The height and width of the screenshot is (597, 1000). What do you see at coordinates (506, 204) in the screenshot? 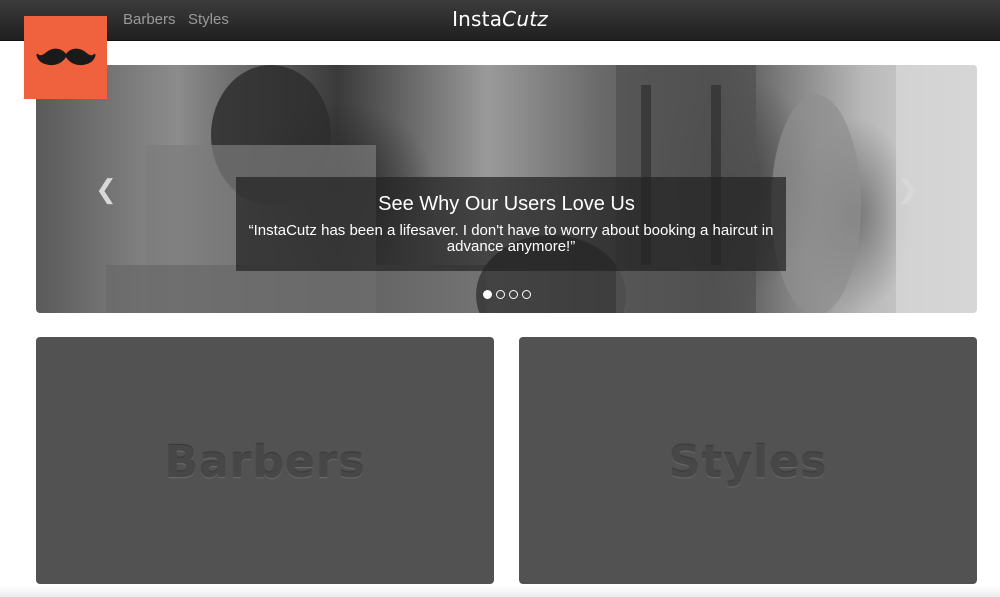
I see `carousel-title: See Why Our Users Love Us` at bounding box center [506, 204].